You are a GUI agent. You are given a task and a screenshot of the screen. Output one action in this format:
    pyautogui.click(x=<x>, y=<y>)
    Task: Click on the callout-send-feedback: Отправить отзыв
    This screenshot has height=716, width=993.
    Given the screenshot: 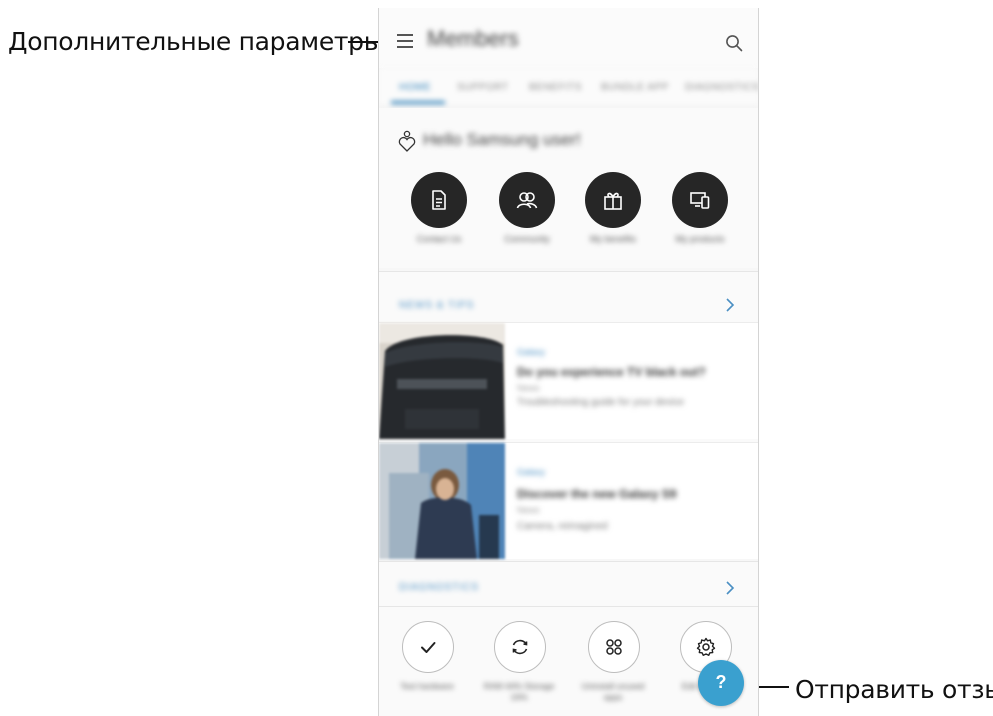 What is the action you would take?
    pyautogui.click(x=894, y=689)
    